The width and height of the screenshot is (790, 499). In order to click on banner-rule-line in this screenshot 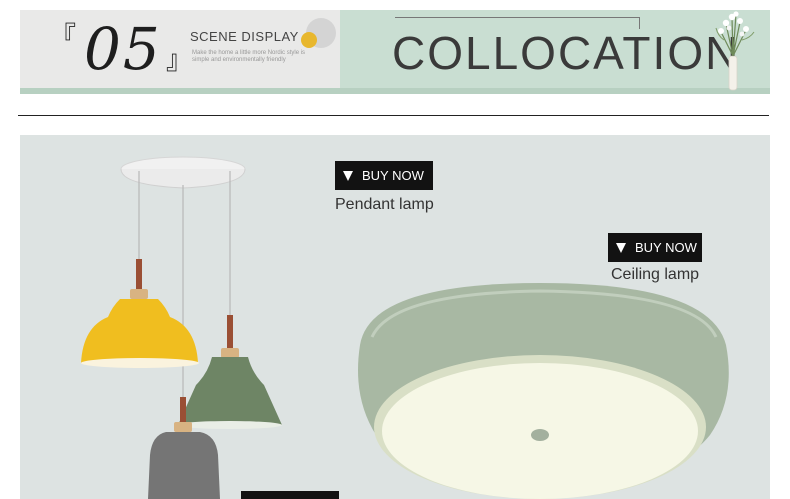, I will do `click(517, 17)`.